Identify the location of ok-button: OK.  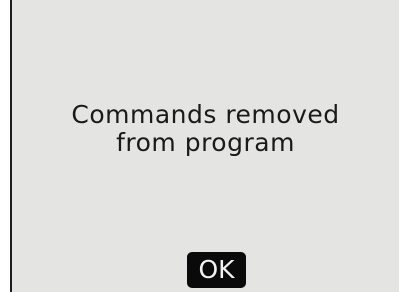
(216, 270).